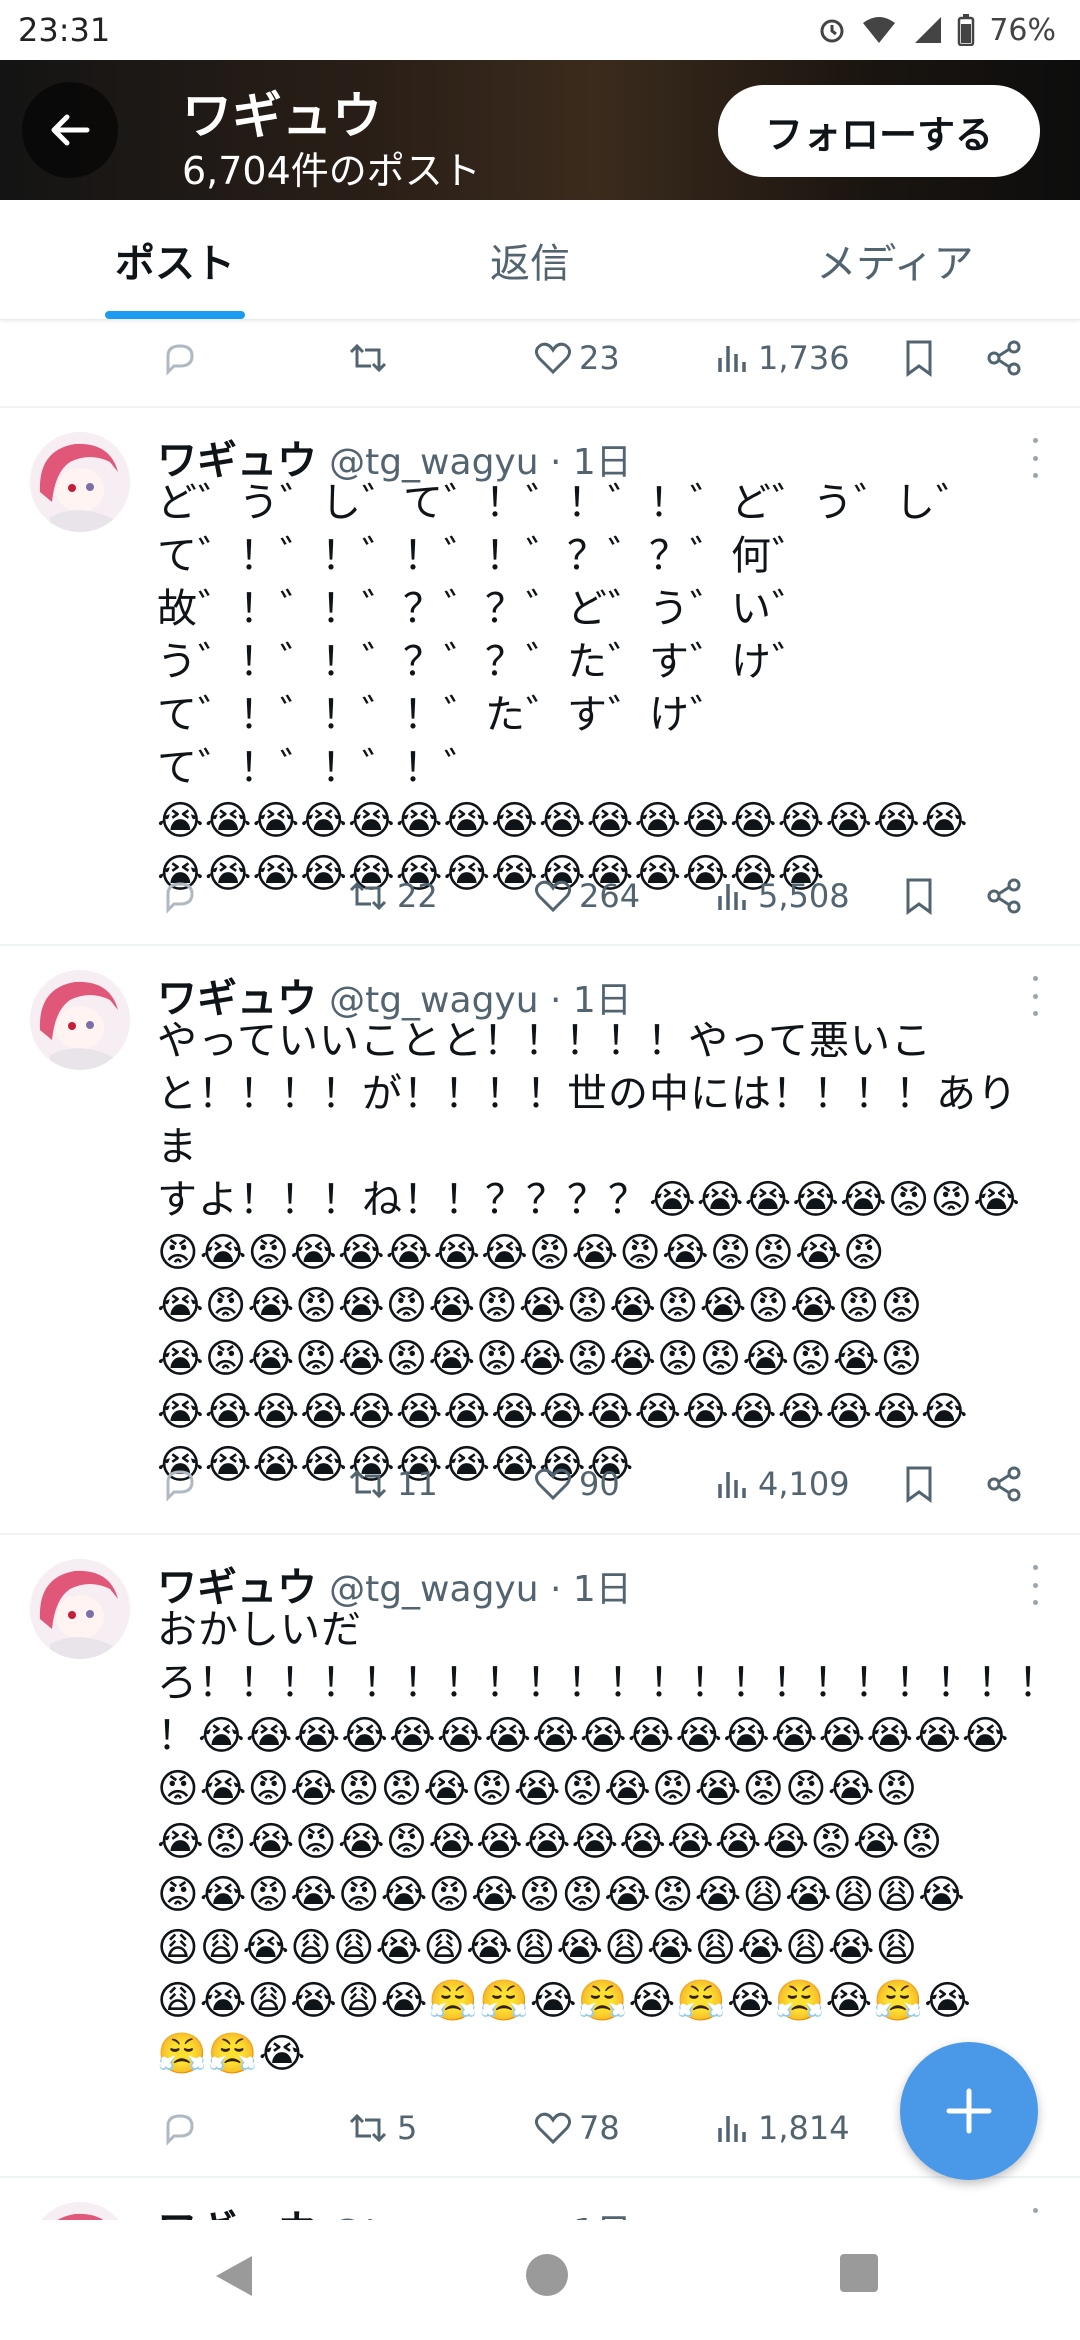  I want to click on like-count: 78, so click(599, 2128).